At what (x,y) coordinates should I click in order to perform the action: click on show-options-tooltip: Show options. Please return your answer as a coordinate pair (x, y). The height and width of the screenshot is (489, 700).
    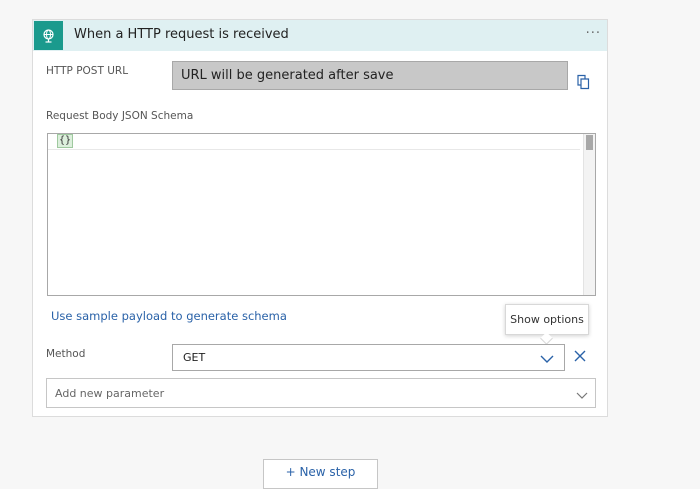
    Looking at the image, I should click on (547, 324).